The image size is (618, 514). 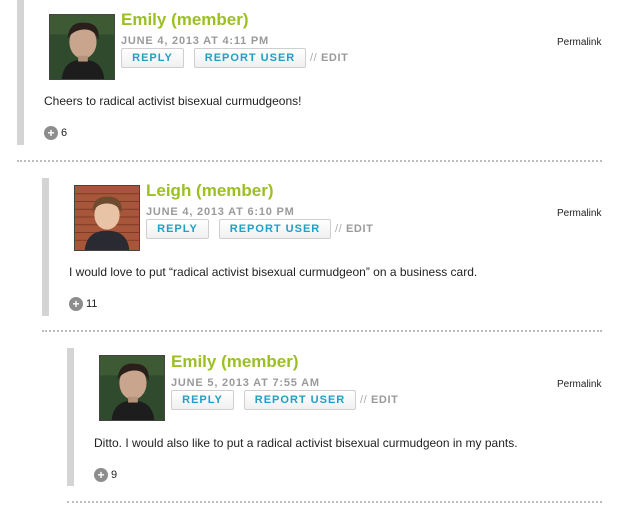 I want to click on edit-link: // EDIT, so click(x=379, y=400).